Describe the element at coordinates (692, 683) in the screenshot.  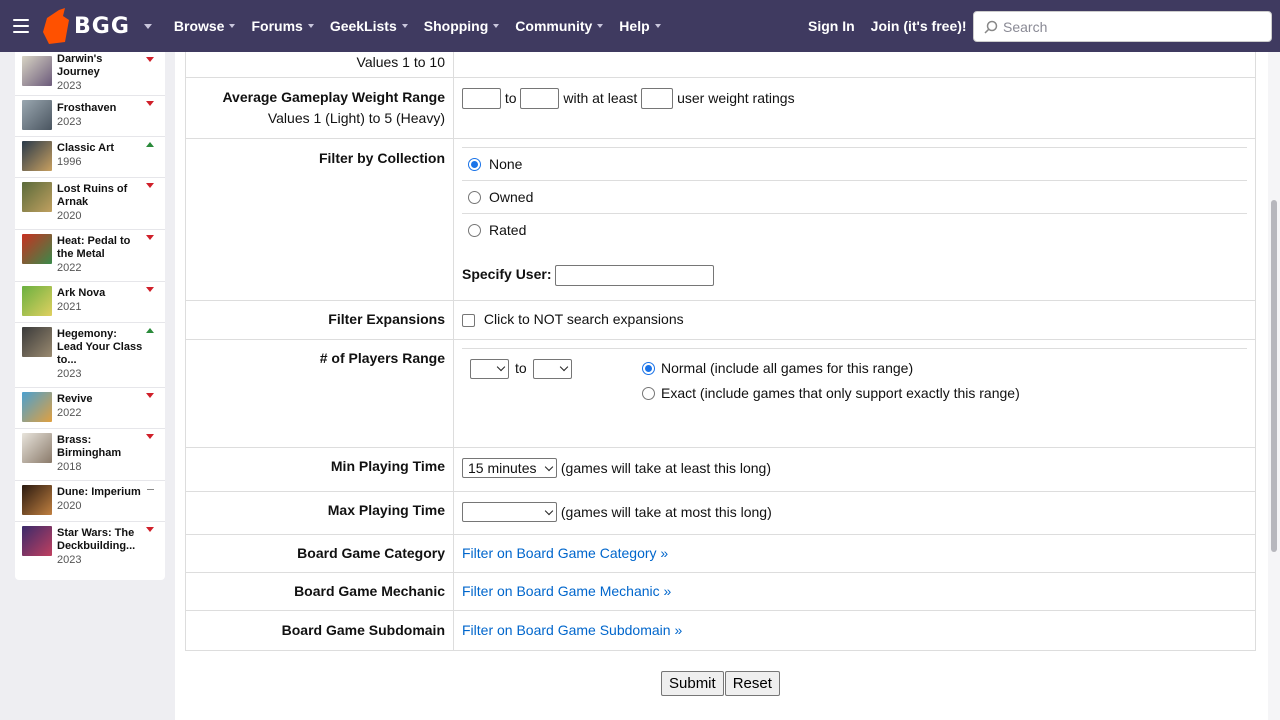
I see `submit-button: Submit` at that location.